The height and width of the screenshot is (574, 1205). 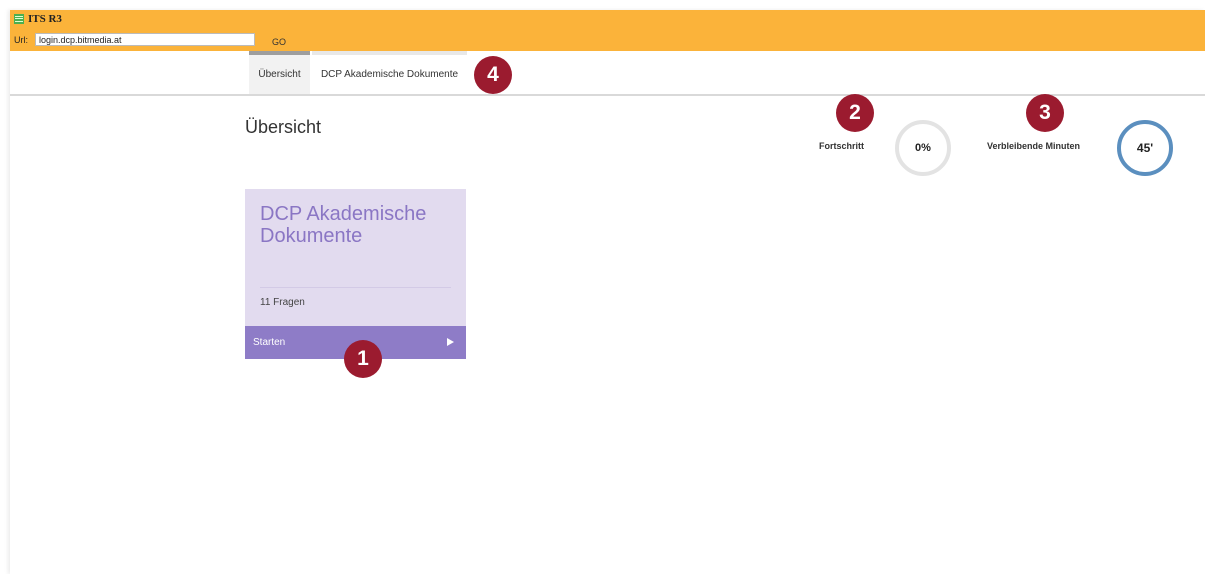 What do you see at coordinates (841, 146) in the screenshot?
I see `progress-label: Fortschritt` at bounding box center [841, 146].